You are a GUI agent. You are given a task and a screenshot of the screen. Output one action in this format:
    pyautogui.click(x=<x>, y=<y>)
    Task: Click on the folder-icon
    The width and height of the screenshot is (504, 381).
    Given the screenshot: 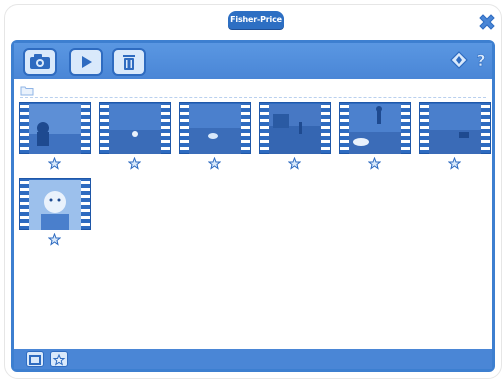 What is the action you would take?
    pyautogui.click(x=27, y=90)
    